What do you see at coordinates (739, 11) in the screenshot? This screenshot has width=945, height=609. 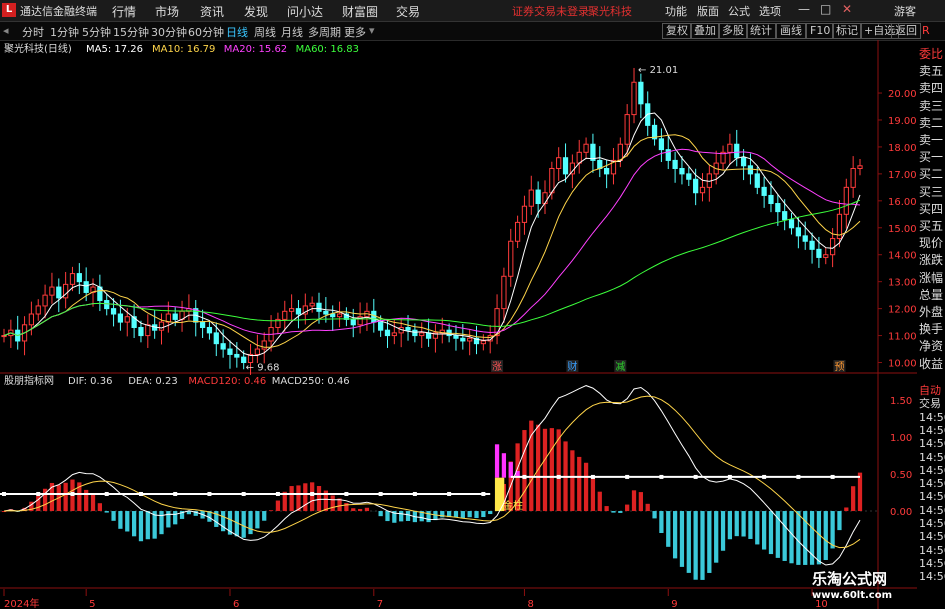 I see `formula-button: 公式` at bounding box center [739, 11].